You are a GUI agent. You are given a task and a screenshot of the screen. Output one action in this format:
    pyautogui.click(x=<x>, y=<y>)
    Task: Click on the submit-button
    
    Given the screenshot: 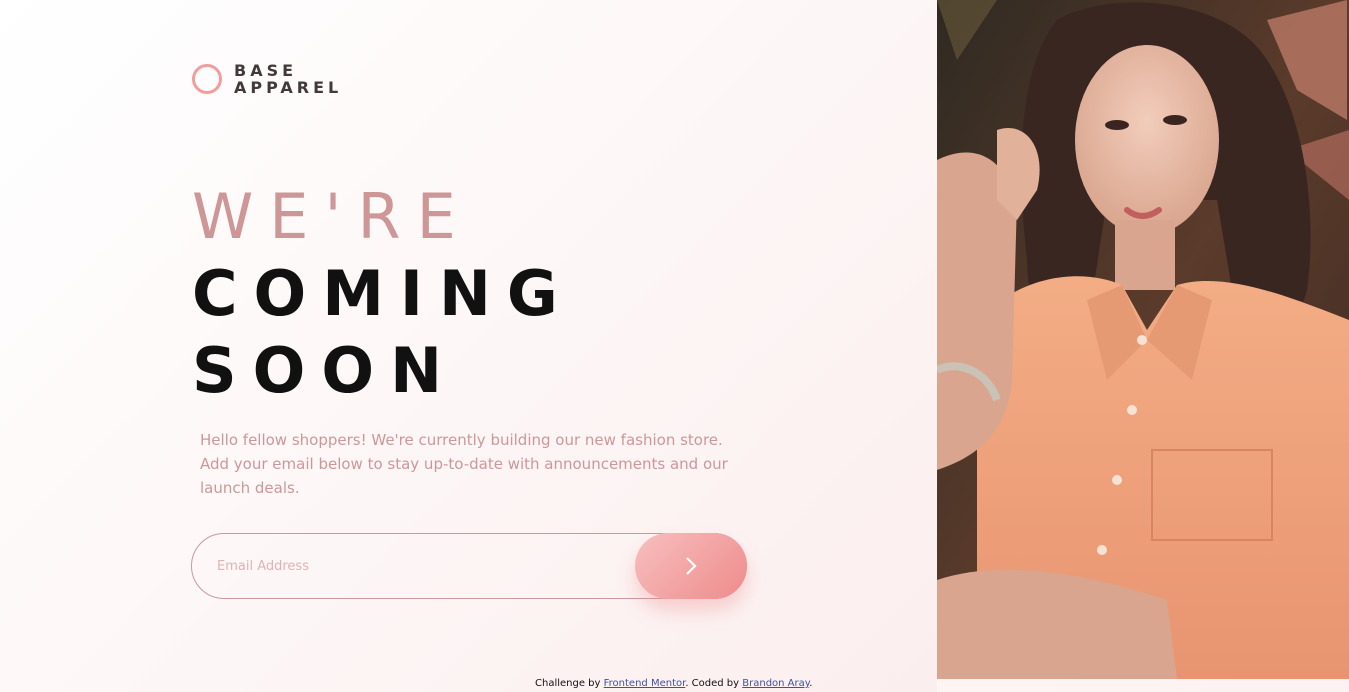 What is the action you would take?
    pyautogui.click(x=691, y=566)
    